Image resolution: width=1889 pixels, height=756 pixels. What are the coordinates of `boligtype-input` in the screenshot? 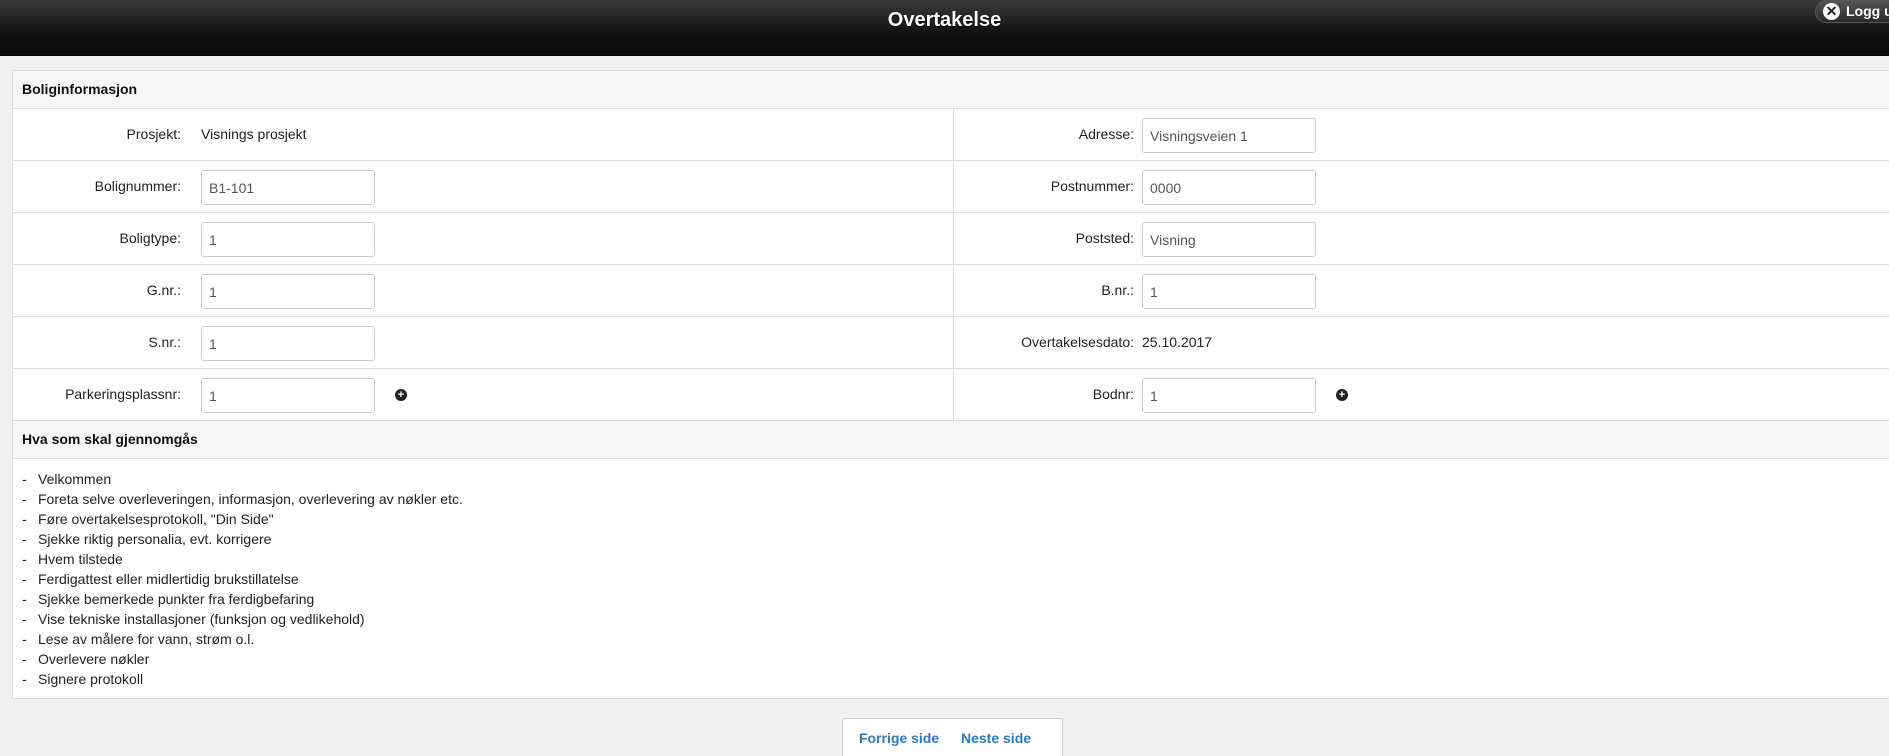 It's located at (288, 239).